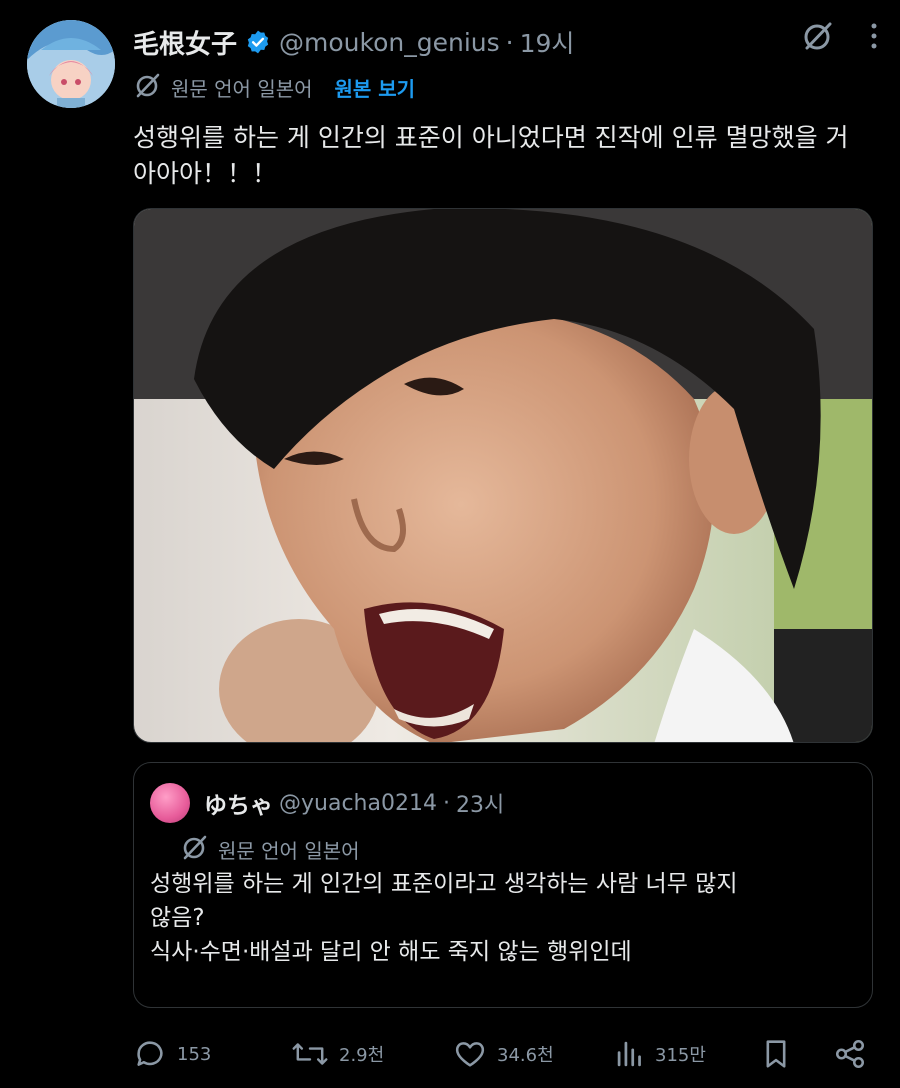 This screenshot has width=900, height=1088. Describe the element at coordinates (289, 850) in the screenshot. I see `quoted-translation-source-label: 원문 언어 일본어` at that location.